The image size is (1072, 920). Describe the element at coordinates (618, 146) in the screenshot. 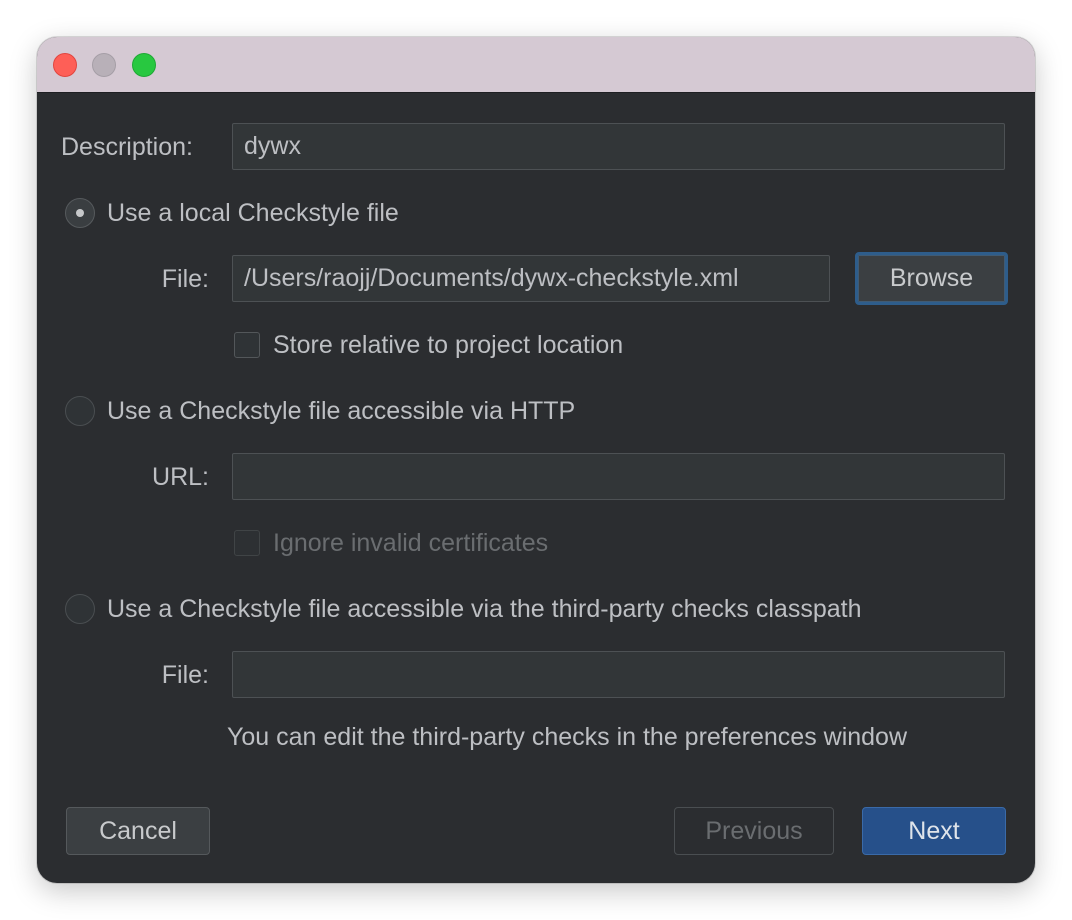

I see `description-input: dywx` at that location.